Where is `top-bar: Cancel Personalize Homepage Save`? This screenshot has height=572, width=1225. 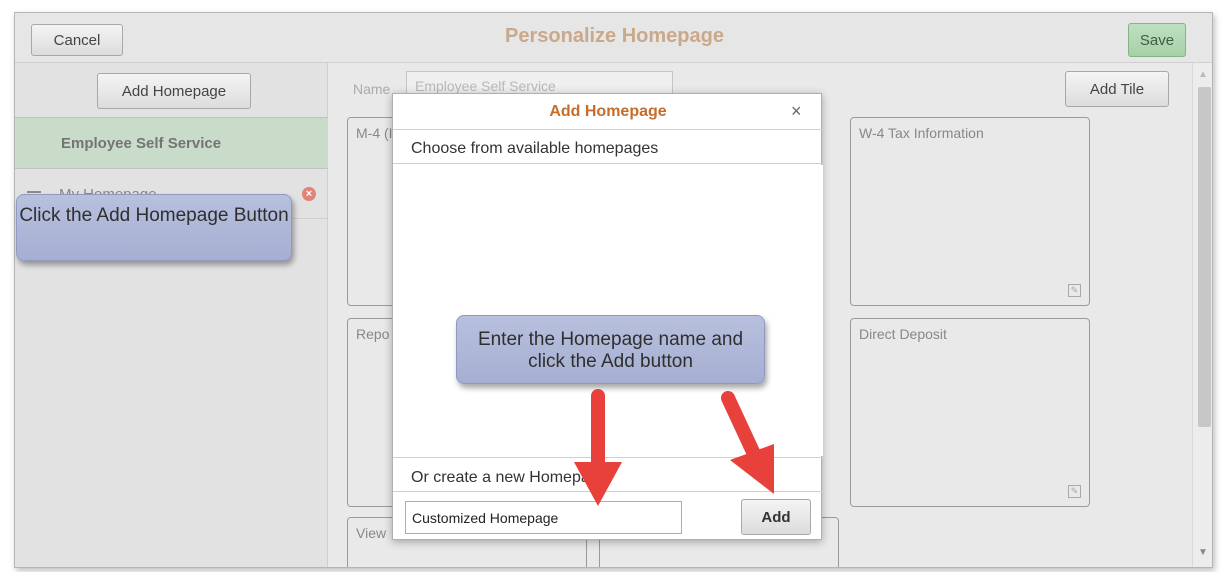
top-bar: Cancel Personalize Homepage Save is located at coordinates (613, 38).